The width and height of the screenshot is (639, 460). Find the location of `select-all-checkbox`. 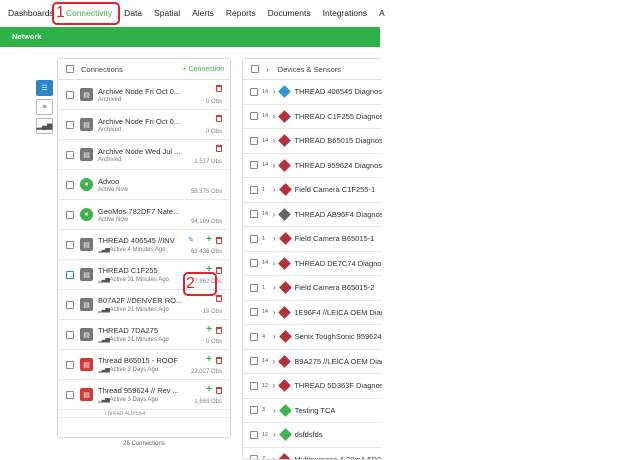

select-all-checkbox is located at coordinates (70, 69).